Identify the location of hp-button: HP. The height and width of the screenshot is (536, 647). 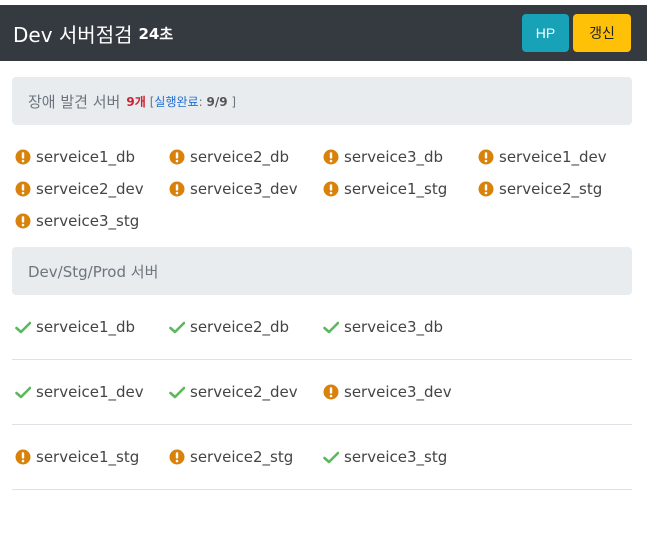
(545, 33).